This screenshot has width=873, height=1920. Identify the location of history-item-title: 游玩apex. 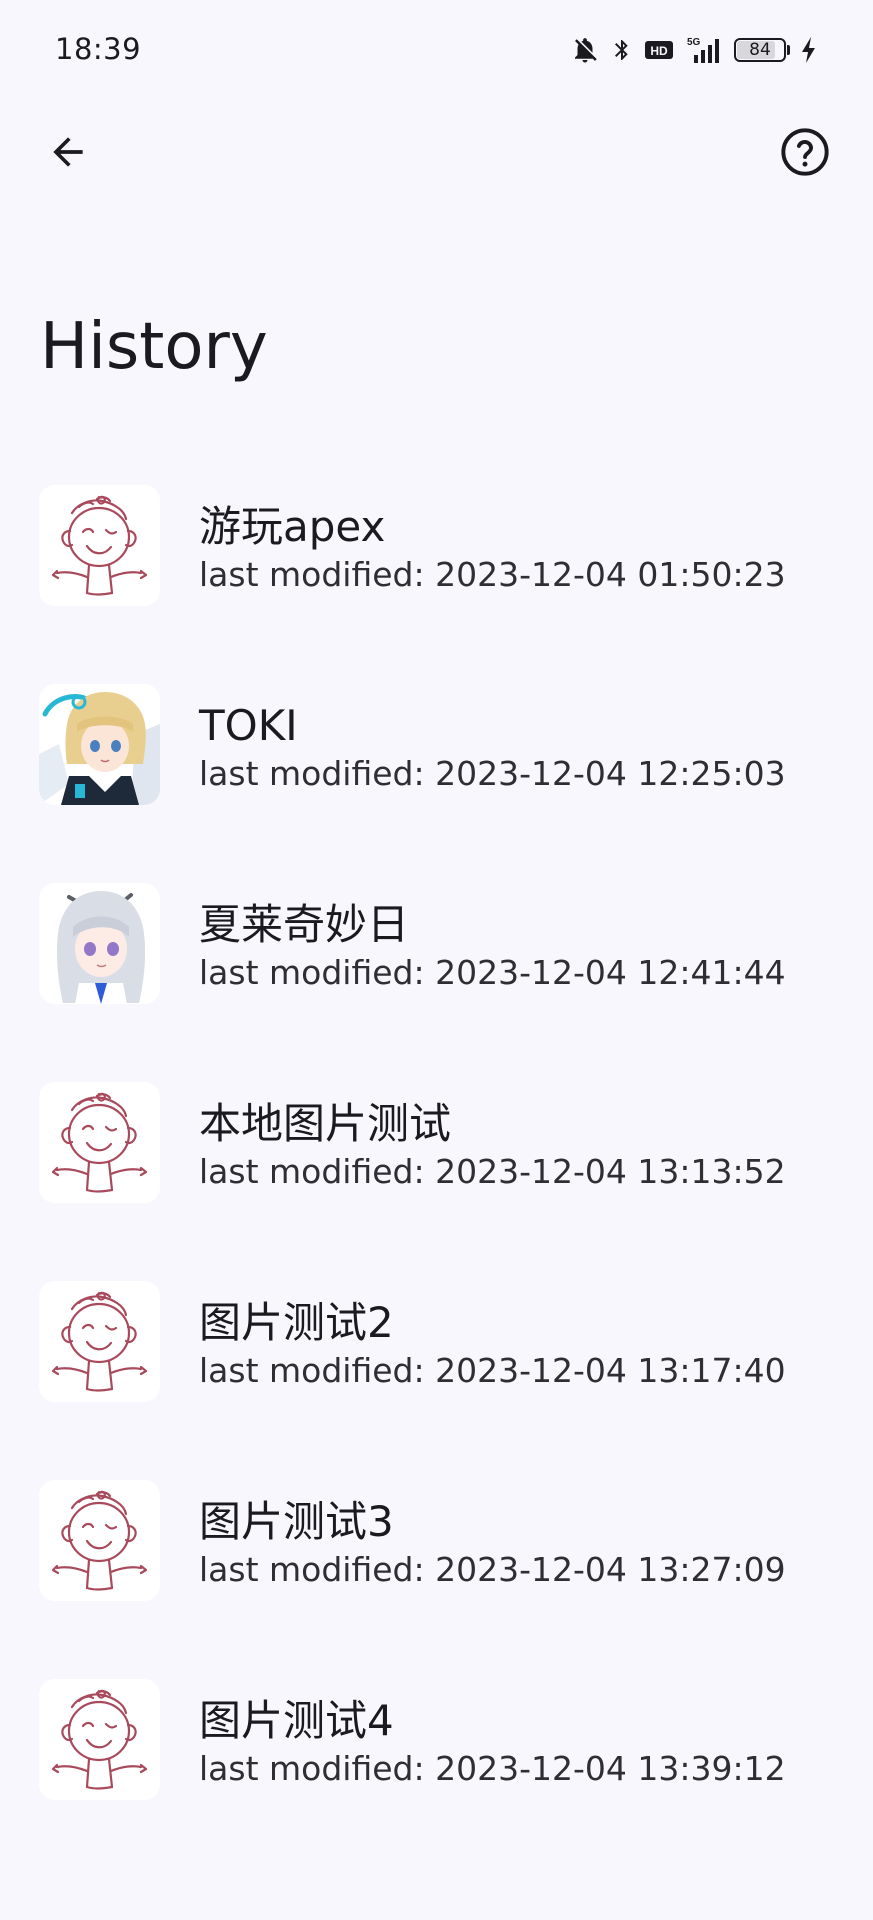
(292, 526).